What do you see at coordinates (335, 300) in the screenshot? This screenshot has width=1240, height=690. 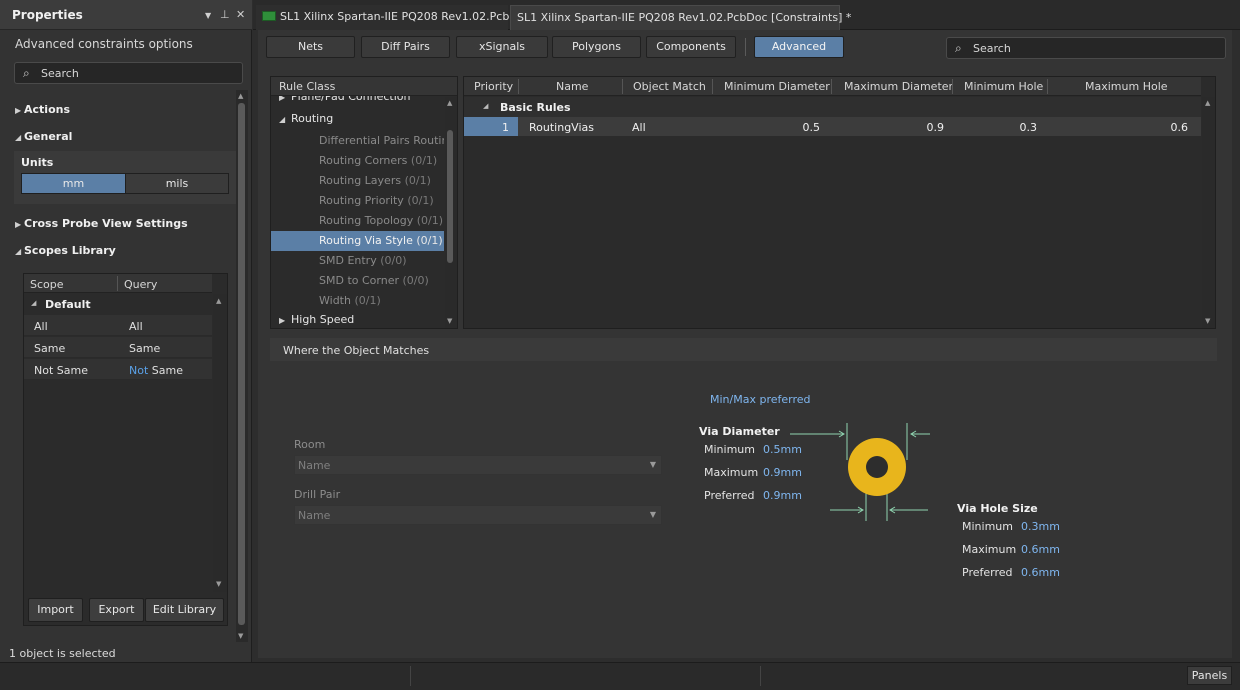 I see `rule-item-label: Width` at bounding box center [335, 300].